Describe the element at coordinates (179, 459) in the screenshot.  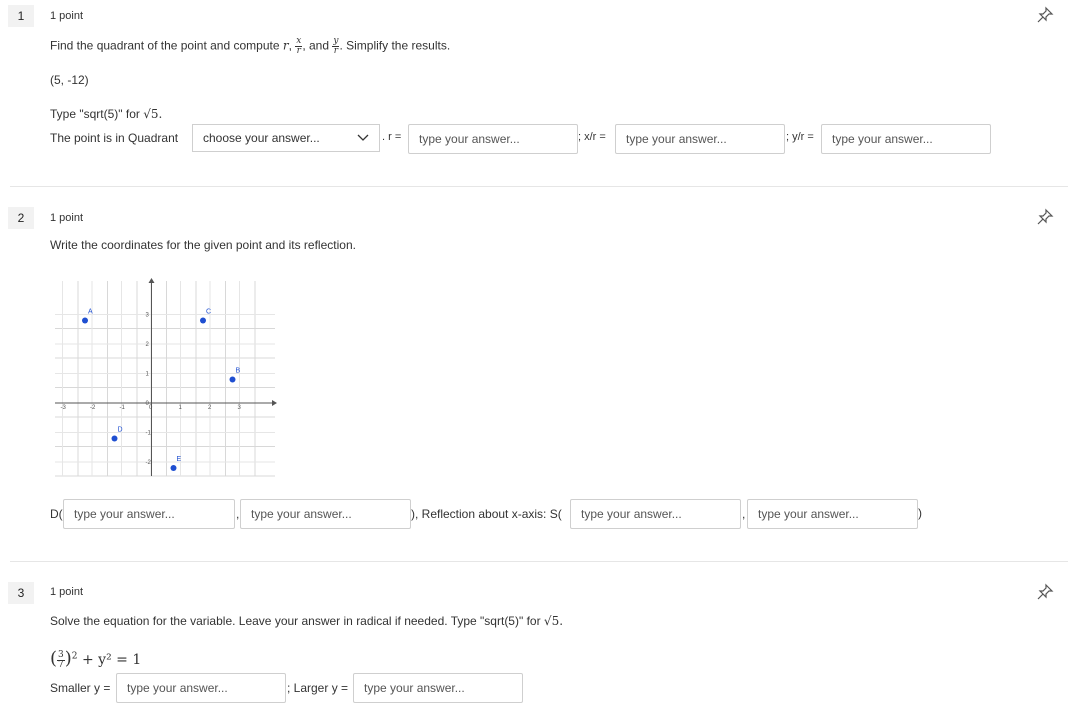
I see `point-label-E: E` at that location.